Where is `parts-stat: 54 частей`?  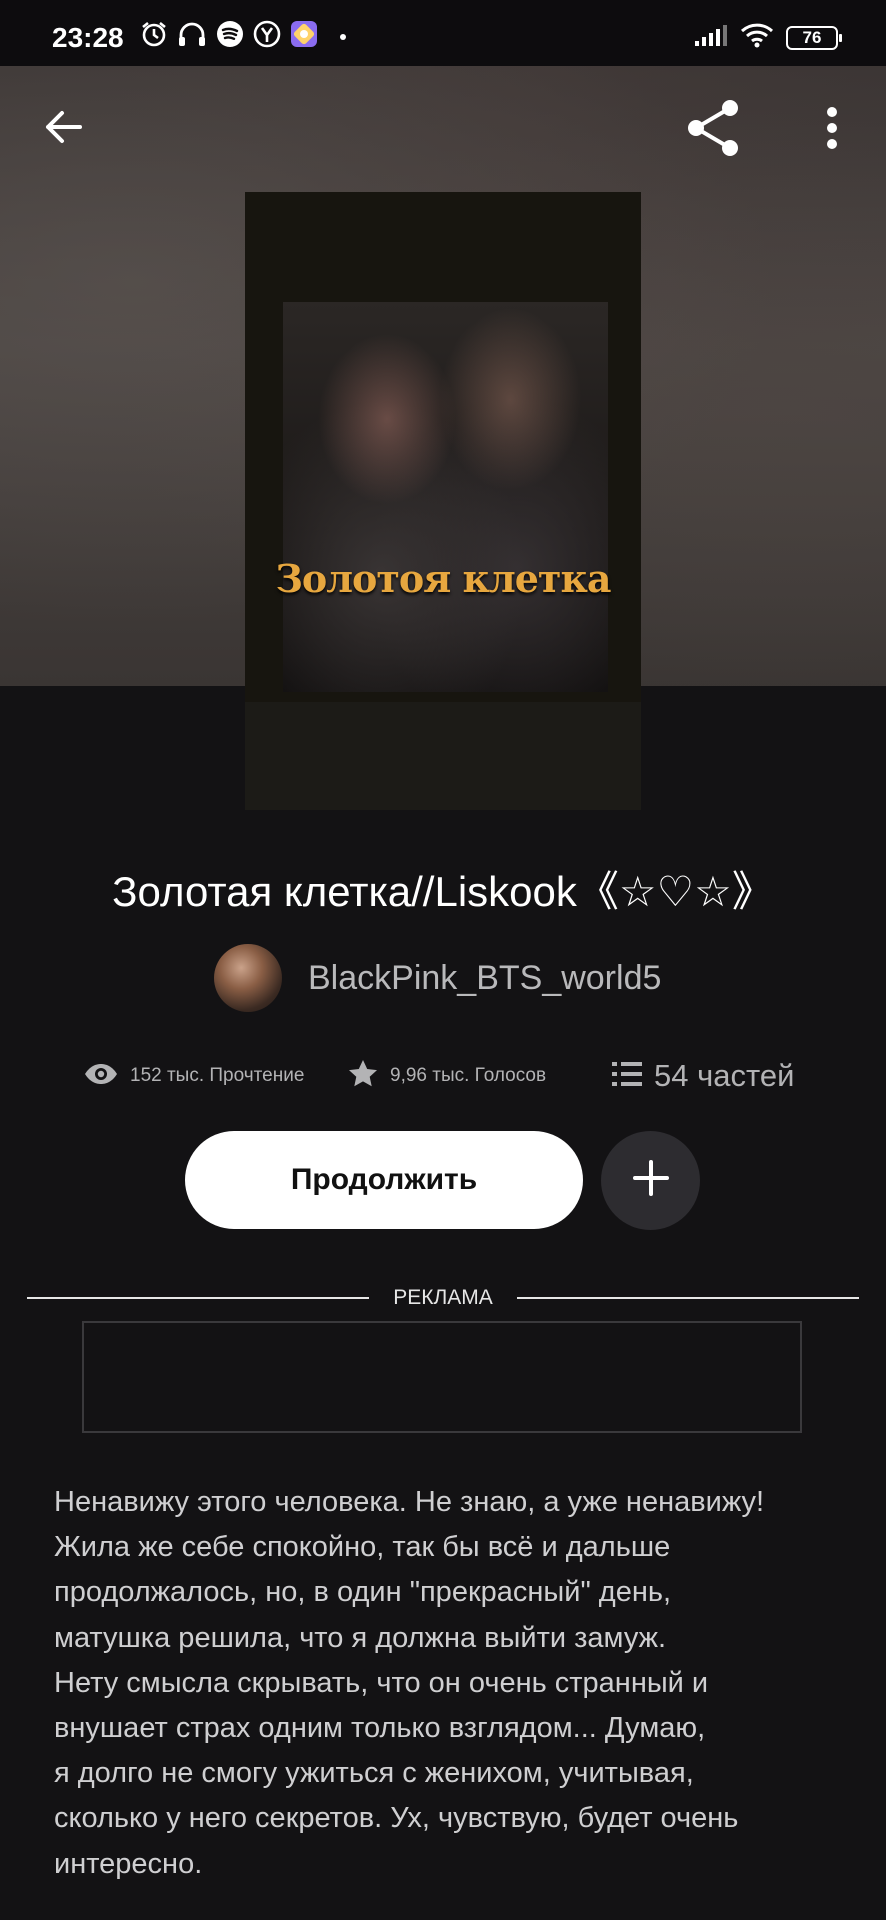
parts-stat: 54 частей is located at coordinates (703, 1076).